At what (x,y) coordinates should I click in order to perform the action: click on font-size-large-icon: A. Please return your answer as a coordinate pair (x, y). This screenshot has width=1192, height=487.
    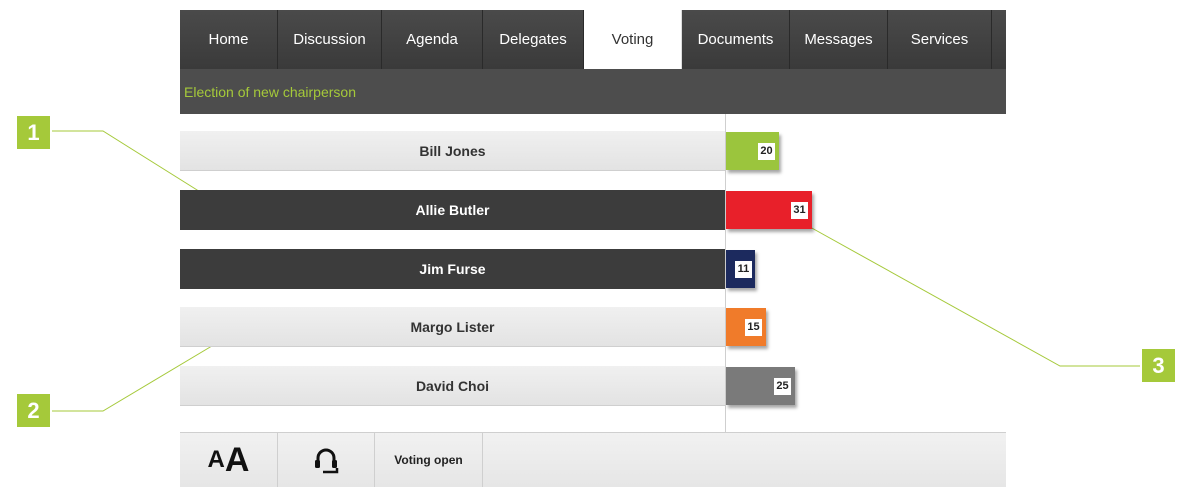
    Looking at the image, I should click on (237, 459).